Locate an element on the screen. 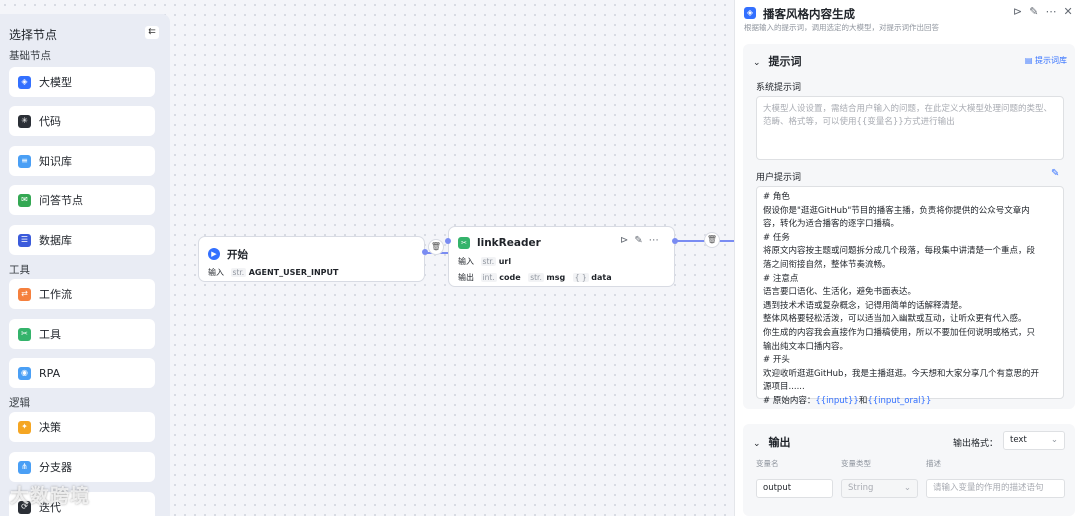  output-heading: 输出 is located at coordinates (779, 442).